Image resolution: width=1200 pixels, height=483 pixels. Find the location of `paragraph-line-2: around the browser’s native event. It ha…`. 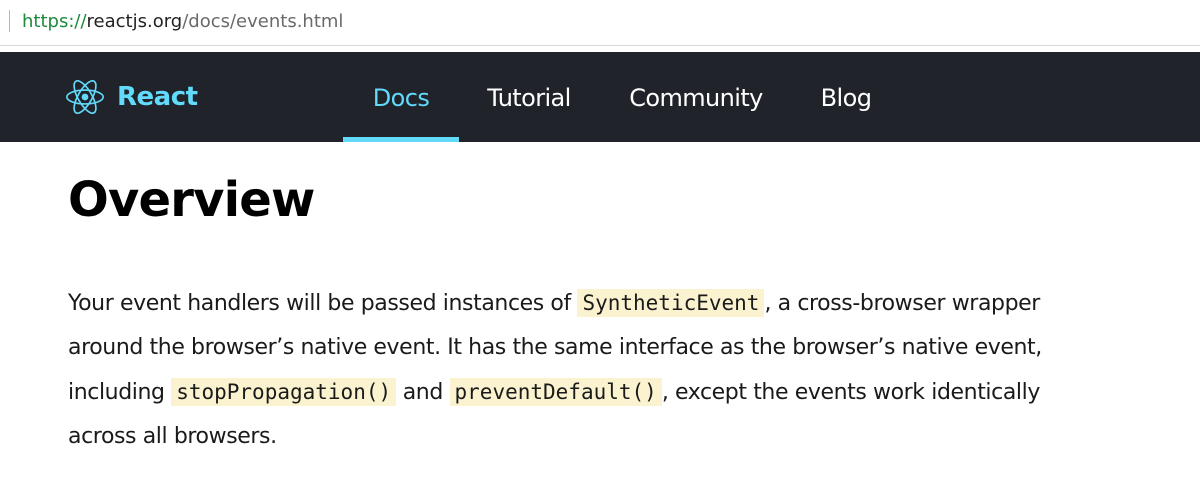

paragraph-line-2: around the browser’s native event. It ha… is located at coordinates (555, 347).